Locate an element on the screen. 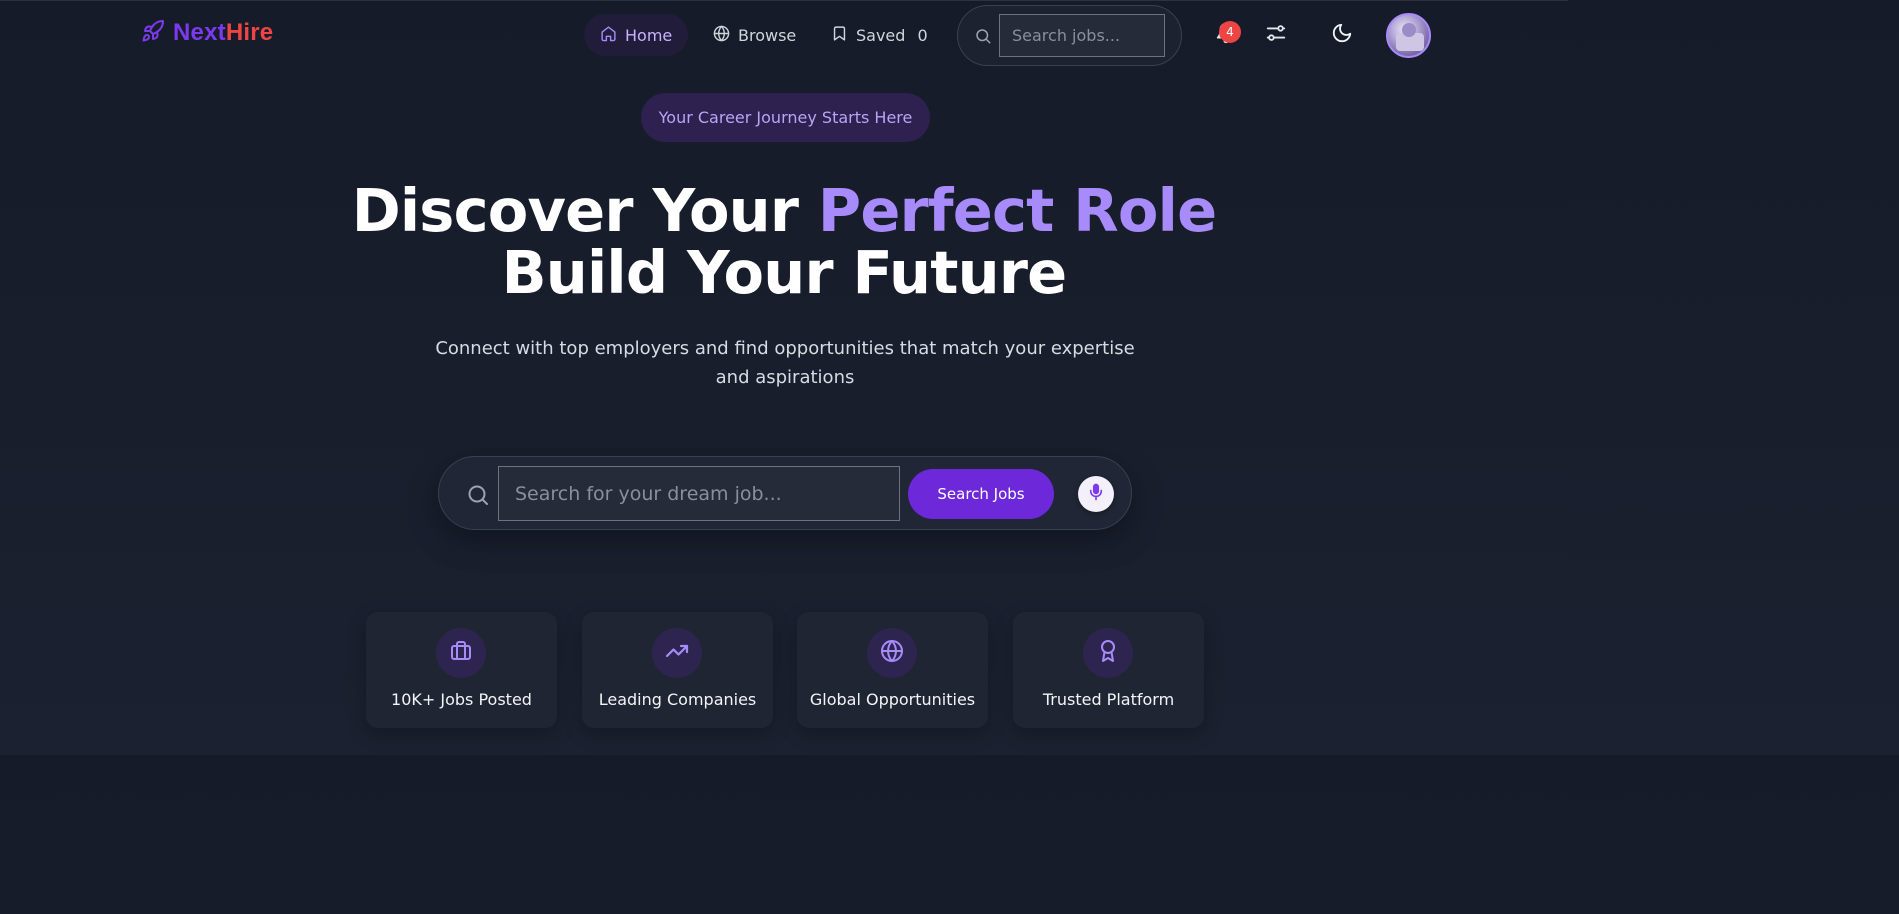 The height and width of the screenshot is (914, 1899). rocket-icon is located at coordinates (153, 33).